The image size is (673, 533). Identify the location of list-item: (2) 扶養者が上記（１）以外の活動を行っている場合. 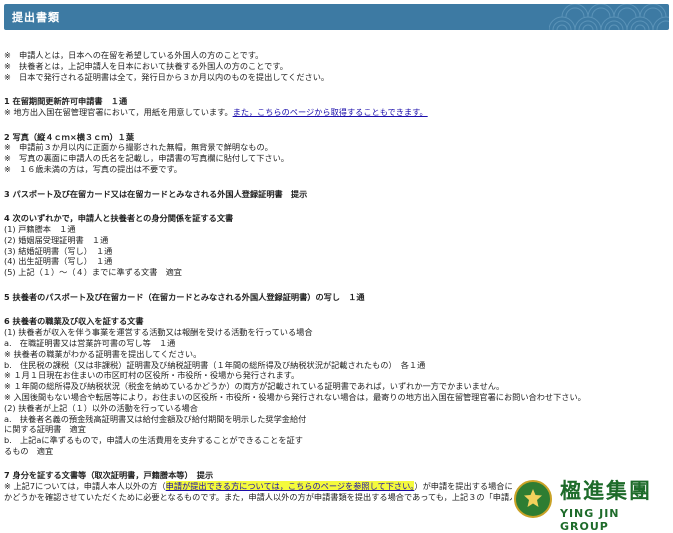
(101, 407).